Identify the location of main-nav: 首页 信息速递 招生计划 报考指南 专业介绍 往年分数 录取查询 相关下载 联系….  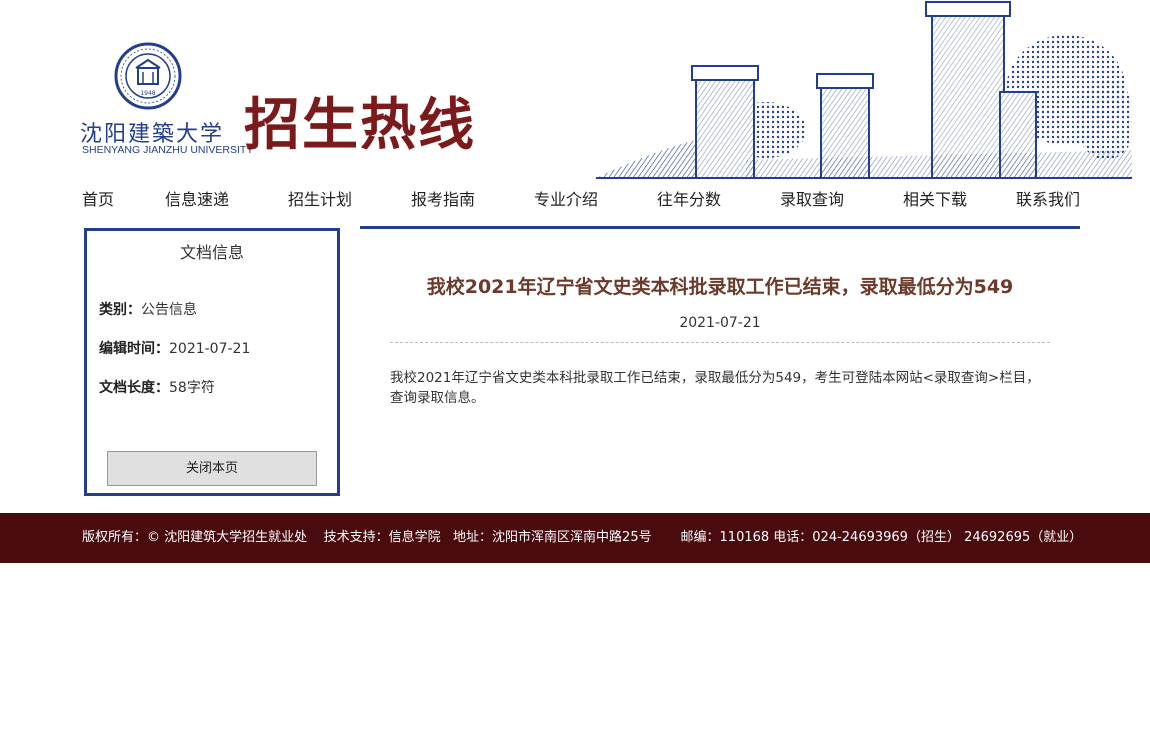
(582, 201).